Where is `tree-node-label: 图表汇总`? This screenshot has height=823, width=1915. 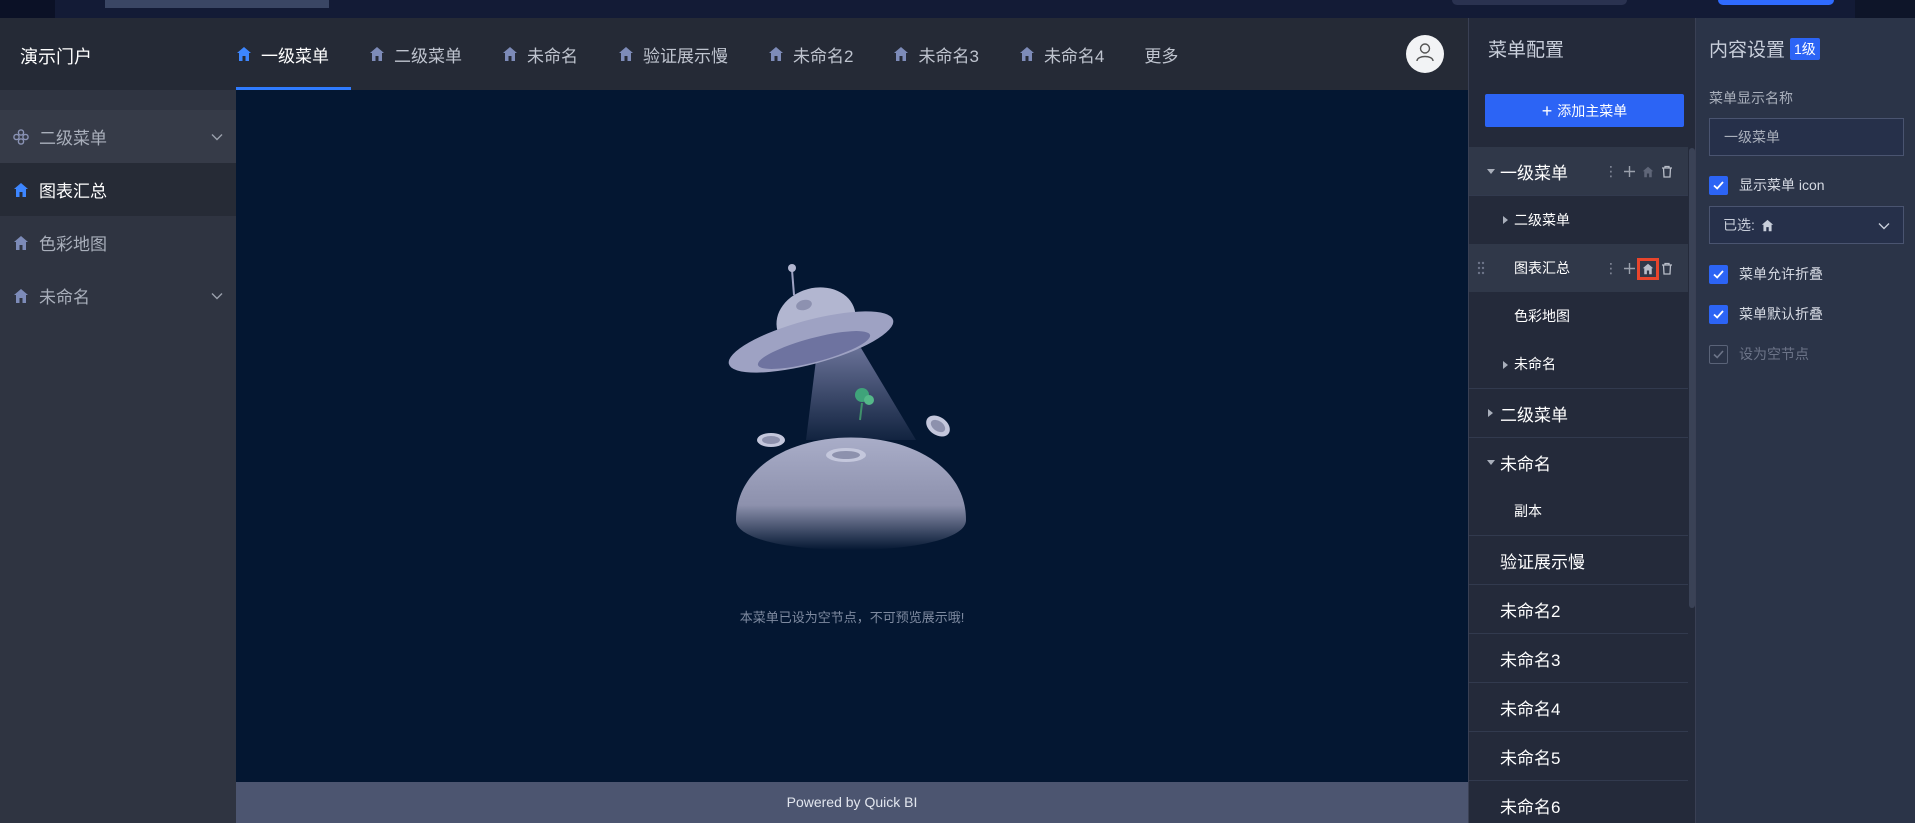 tree-node-label: 图表汇总 is located at coordinates (1542, 268).